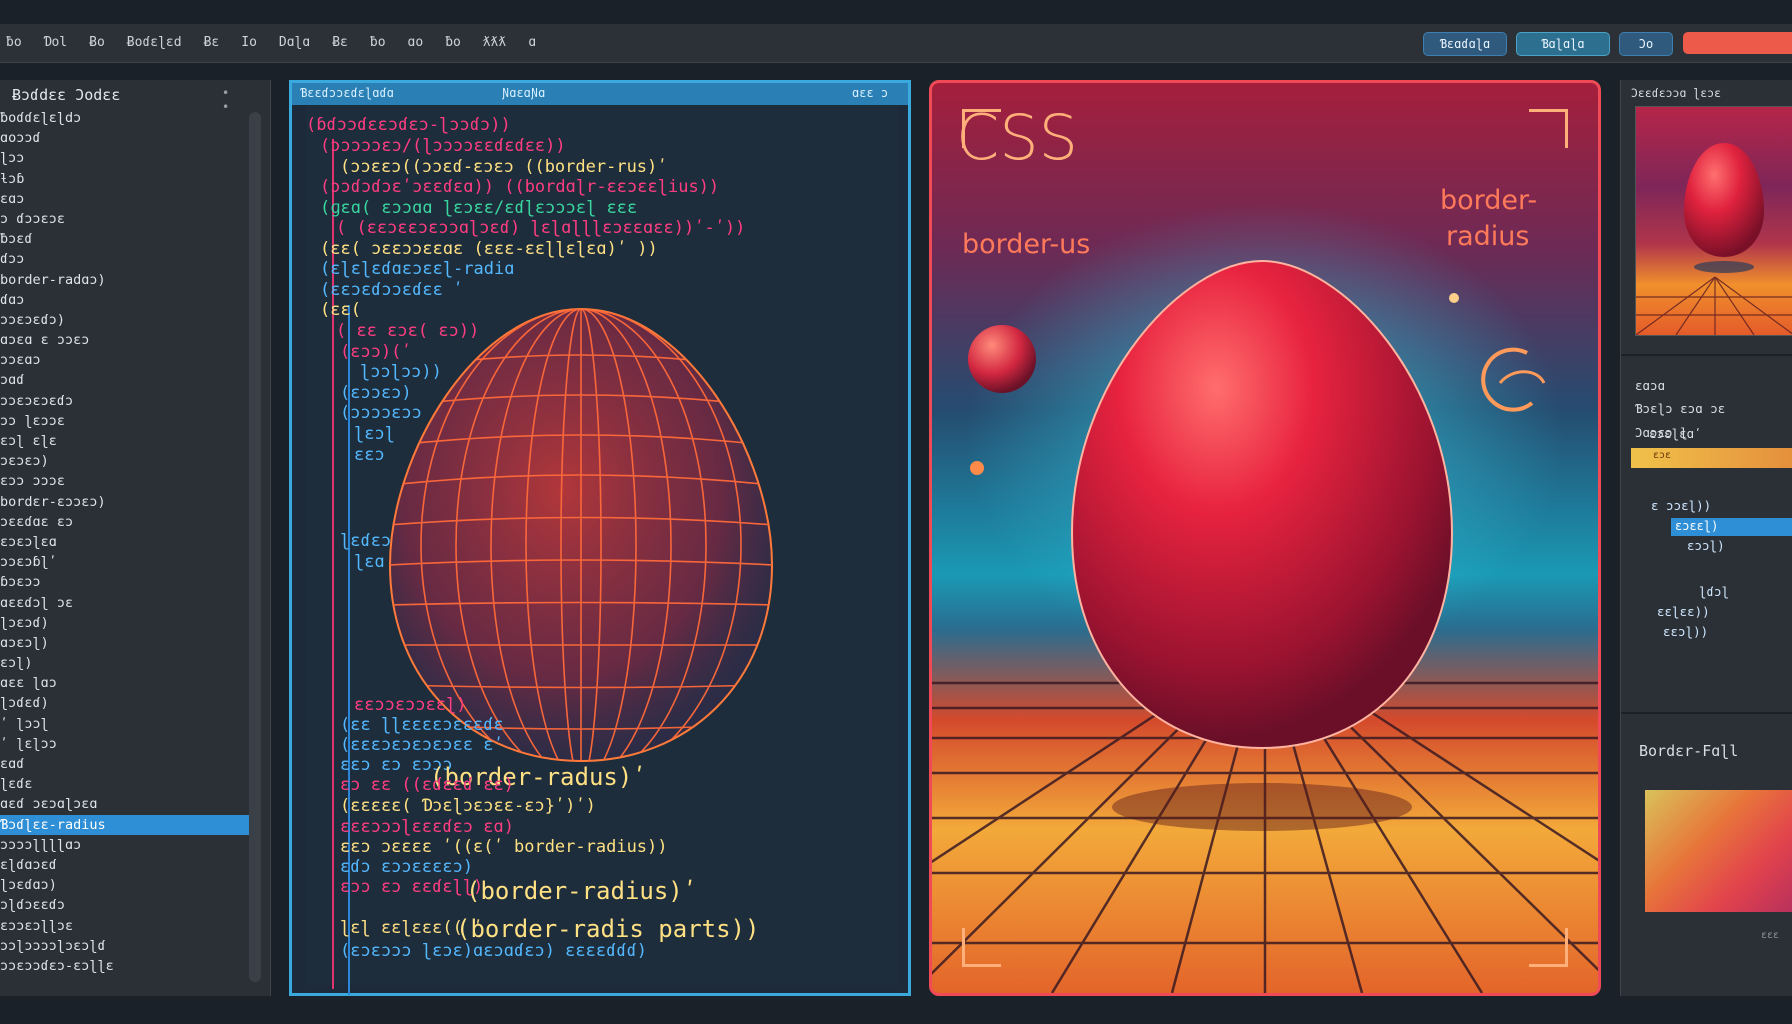 The width and height of the screenshot is (1792, 1024). I want to click on sidebar-item: ɔɔɛɔɛɔɛɗɔ, so click(125, 401).